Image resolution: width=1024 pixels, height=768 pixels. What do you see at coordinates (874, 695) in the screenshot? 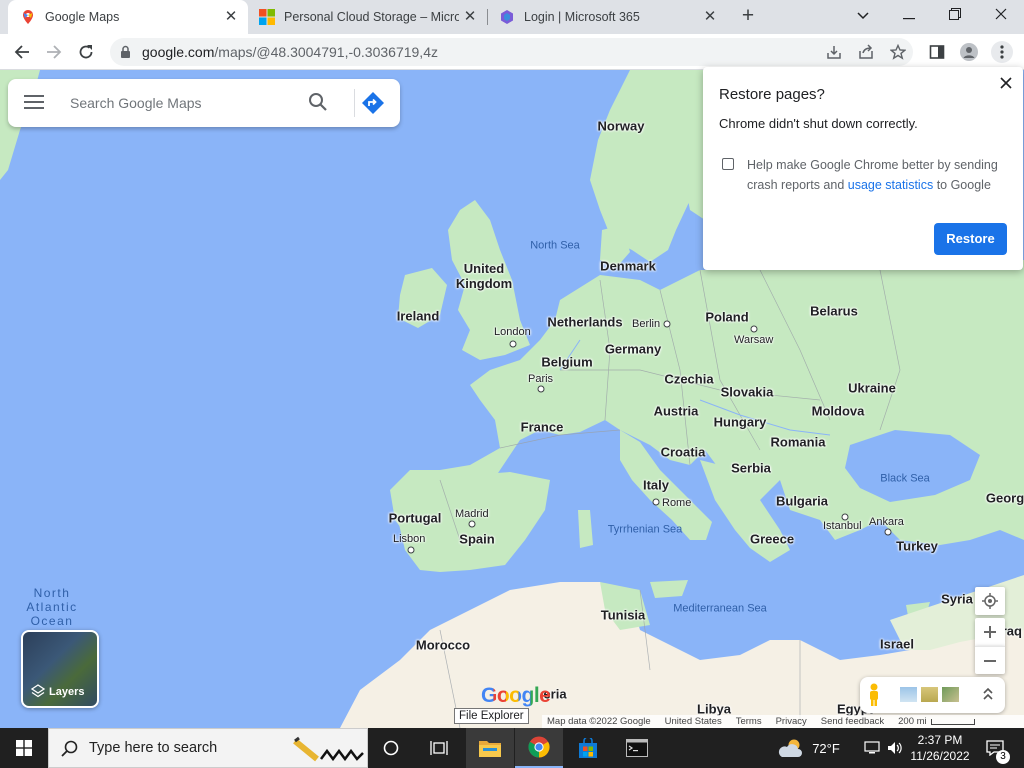
I see `pegman-icon` at bounding box center [874, 695].